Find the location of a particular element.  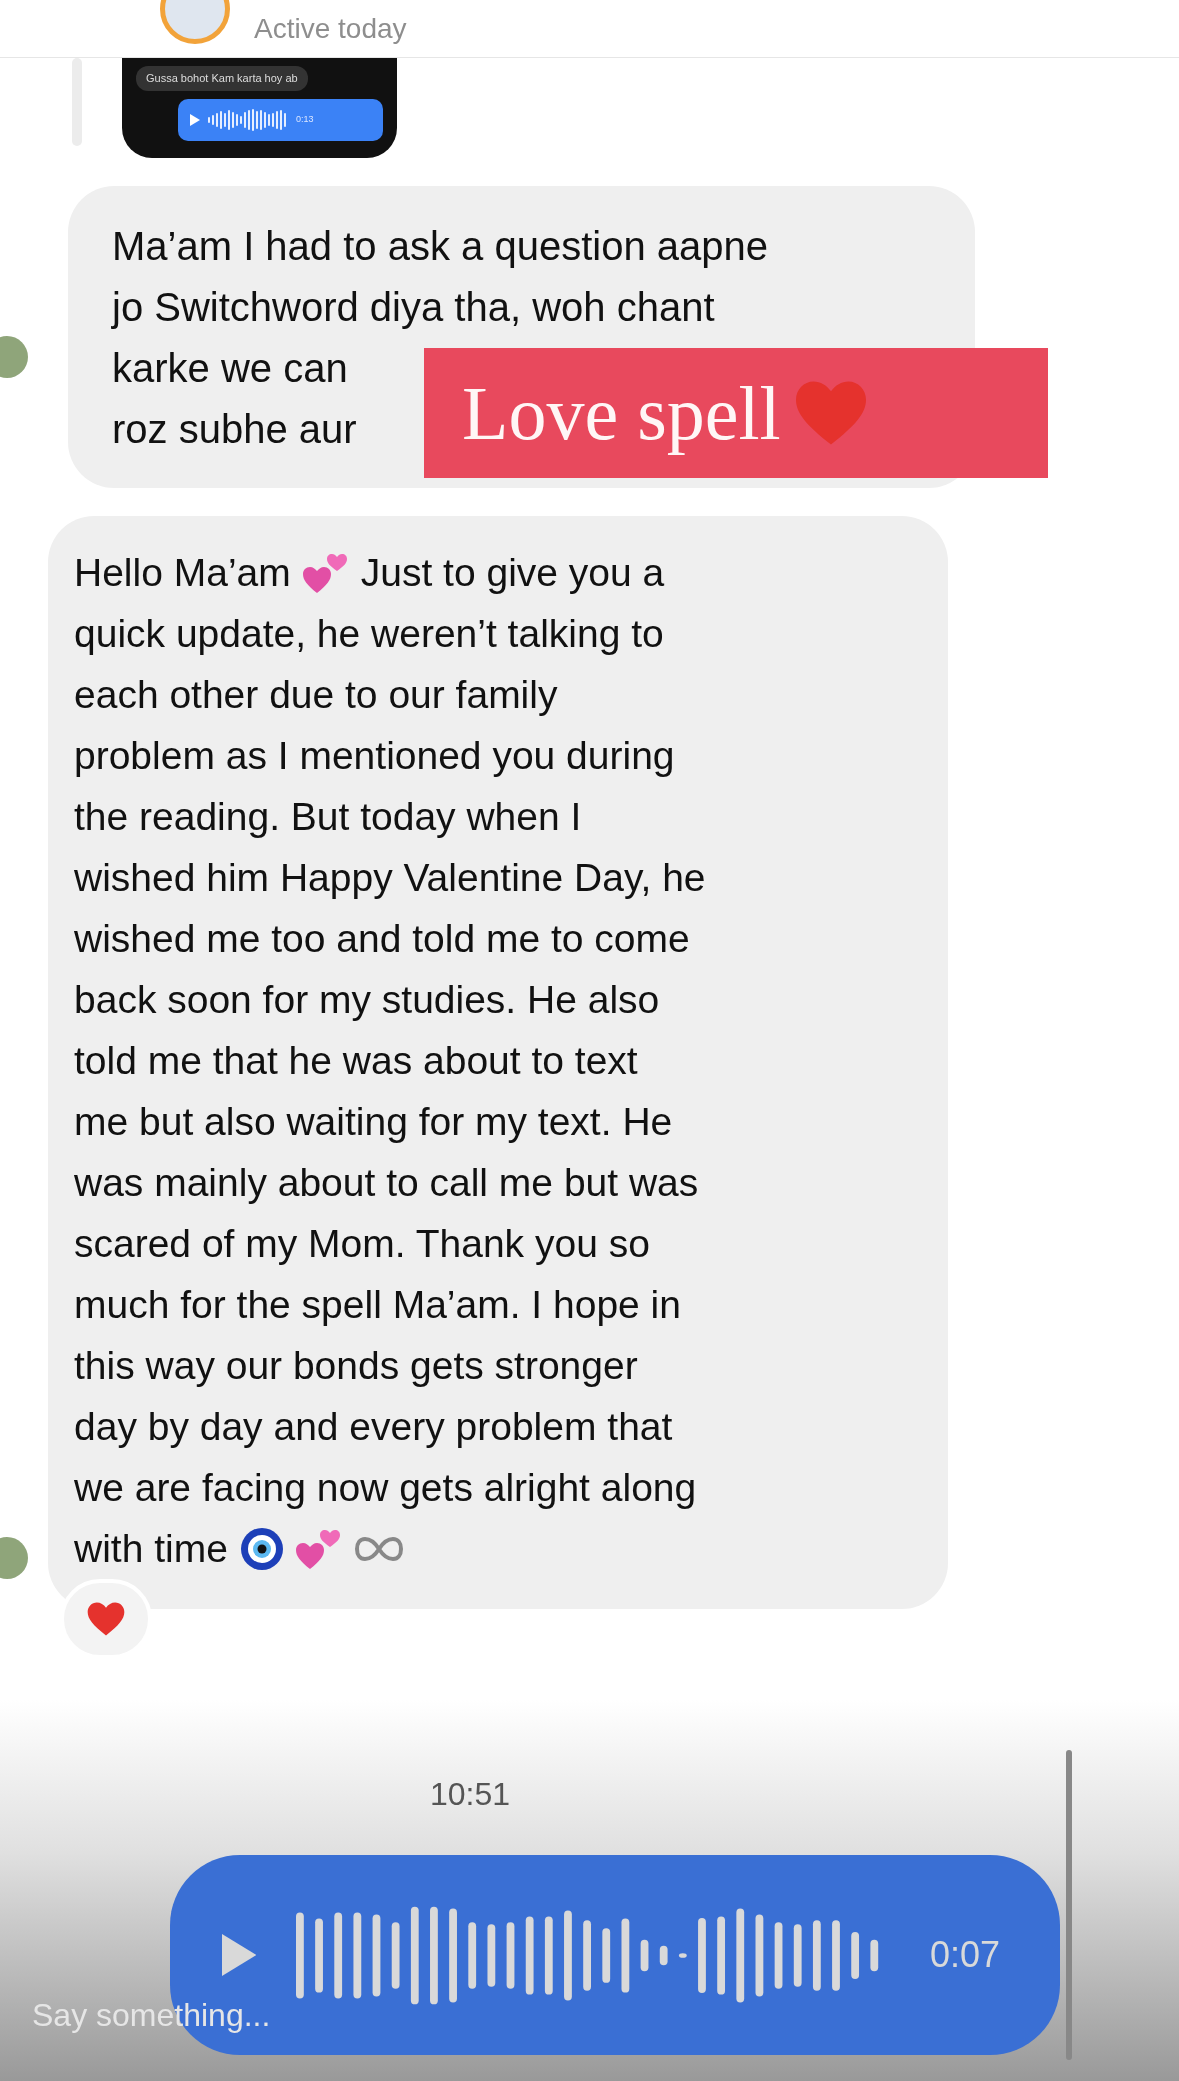

message-text-line: wished him Happy Valentine Day, he is located at coordinates (390, 877).